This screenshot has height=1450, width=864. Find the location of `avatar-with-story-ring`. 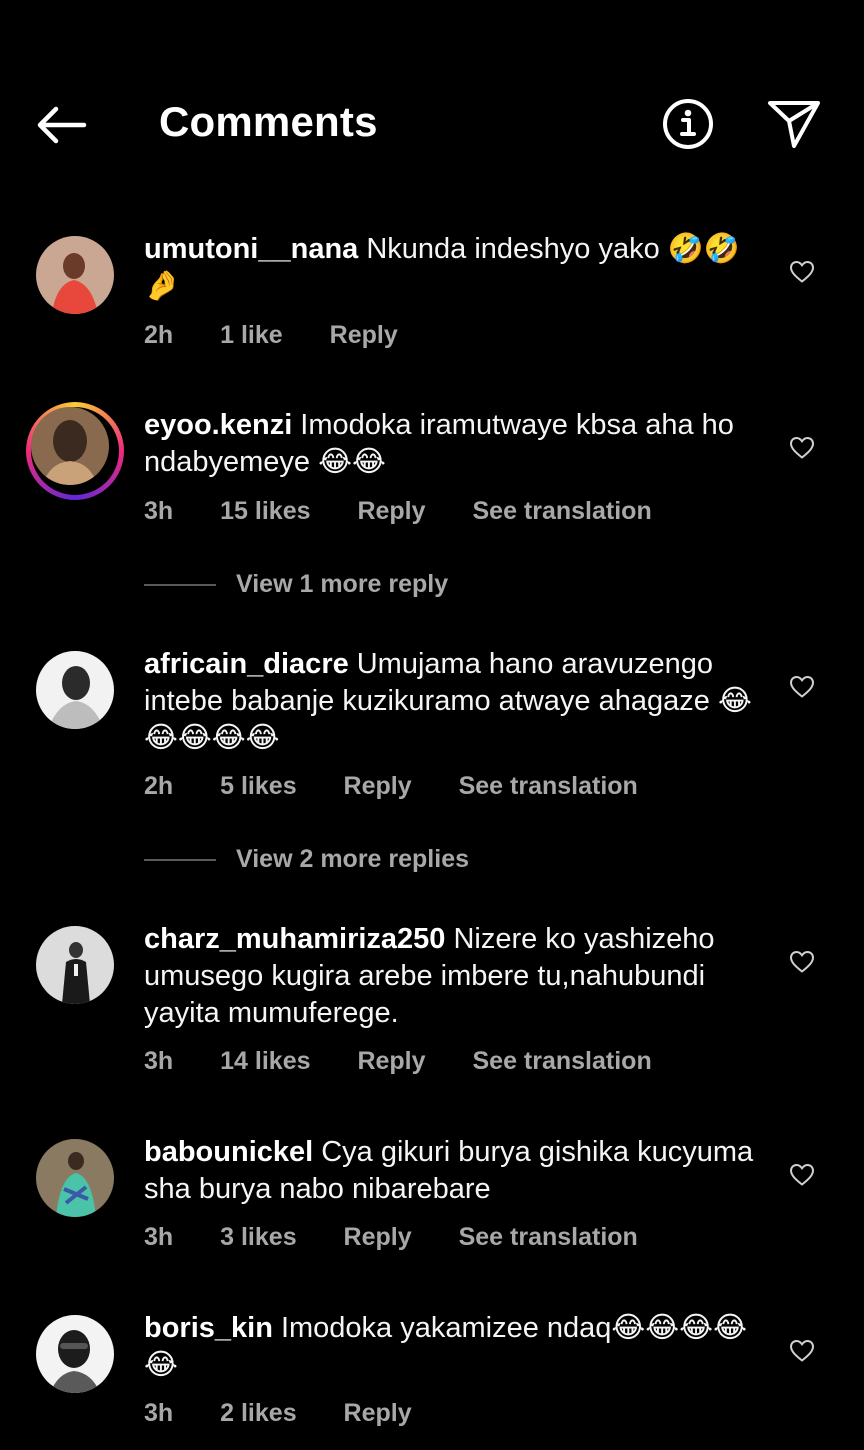

avatar-with-story-ring is located at coordinates (75, 451).